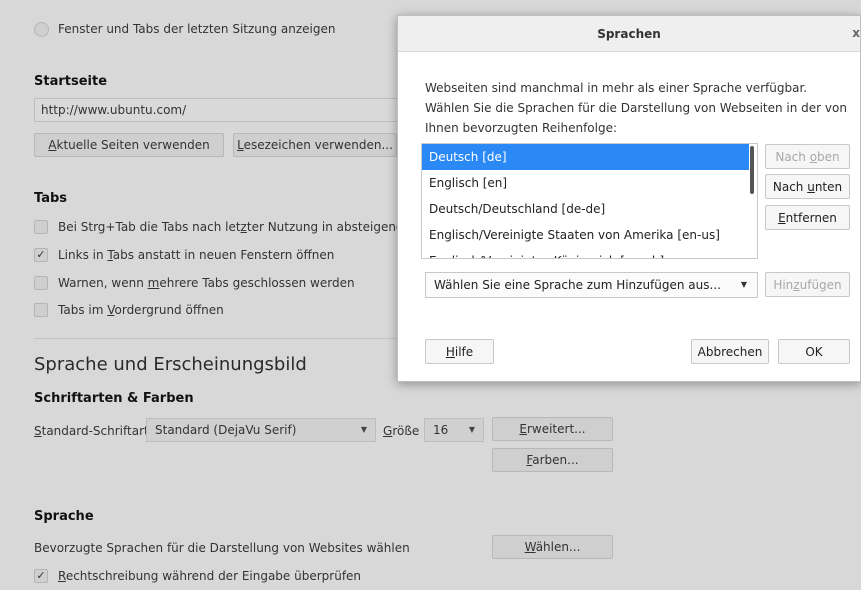  Describe the element at coordinates (807, 217) in the screenshot. I see `remove-button: Entfernen` at that location.